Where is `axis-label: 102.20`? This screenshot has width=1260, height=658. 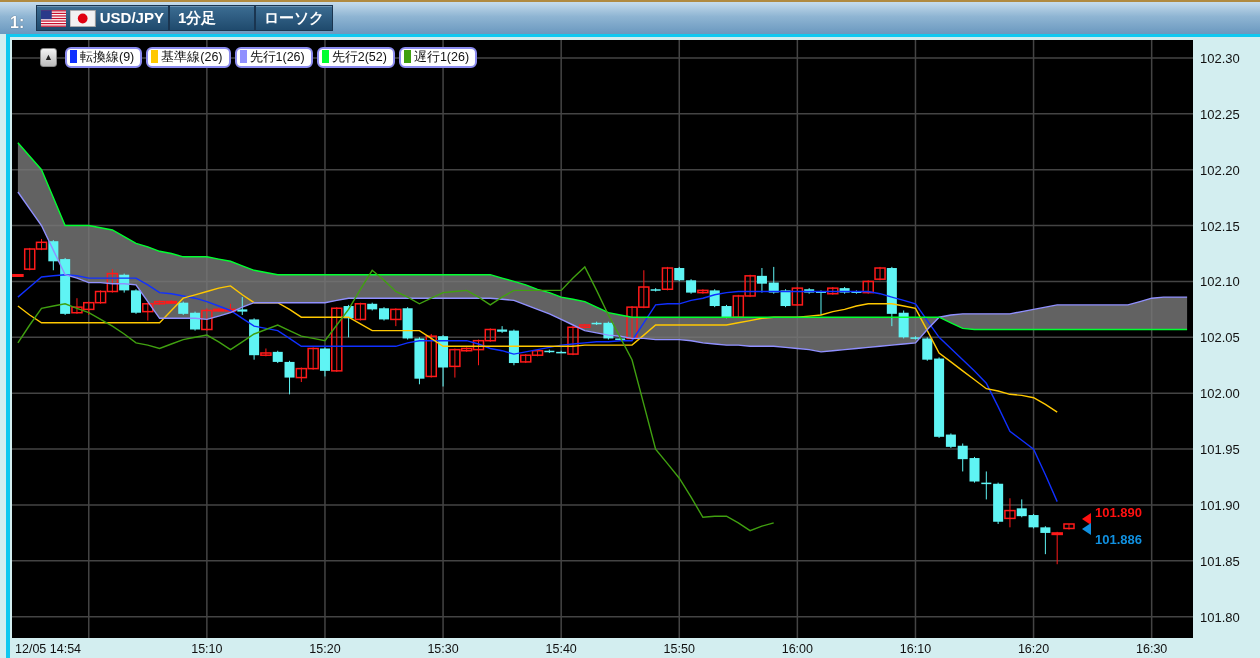 axis-label: 102.20 is located at coordinates (1220, 170).